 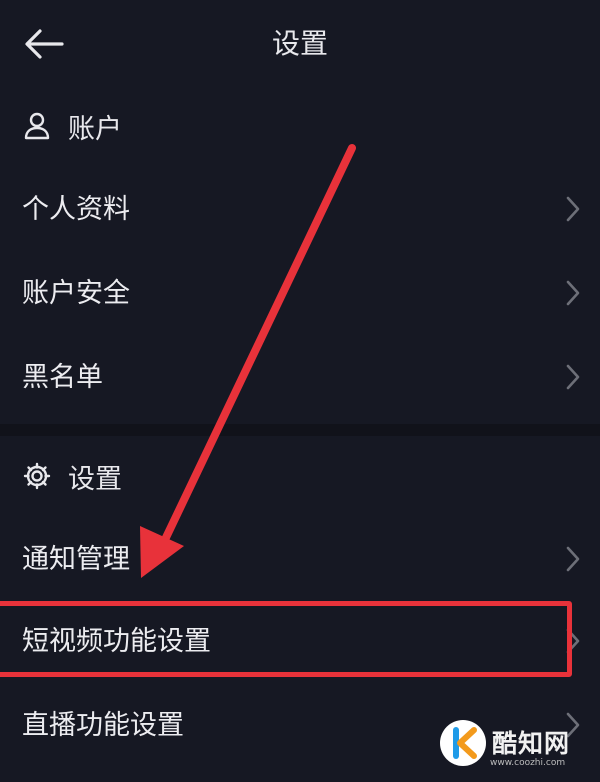 I want to click on row-account-security: 账户安全, so click(x=300, y=294).